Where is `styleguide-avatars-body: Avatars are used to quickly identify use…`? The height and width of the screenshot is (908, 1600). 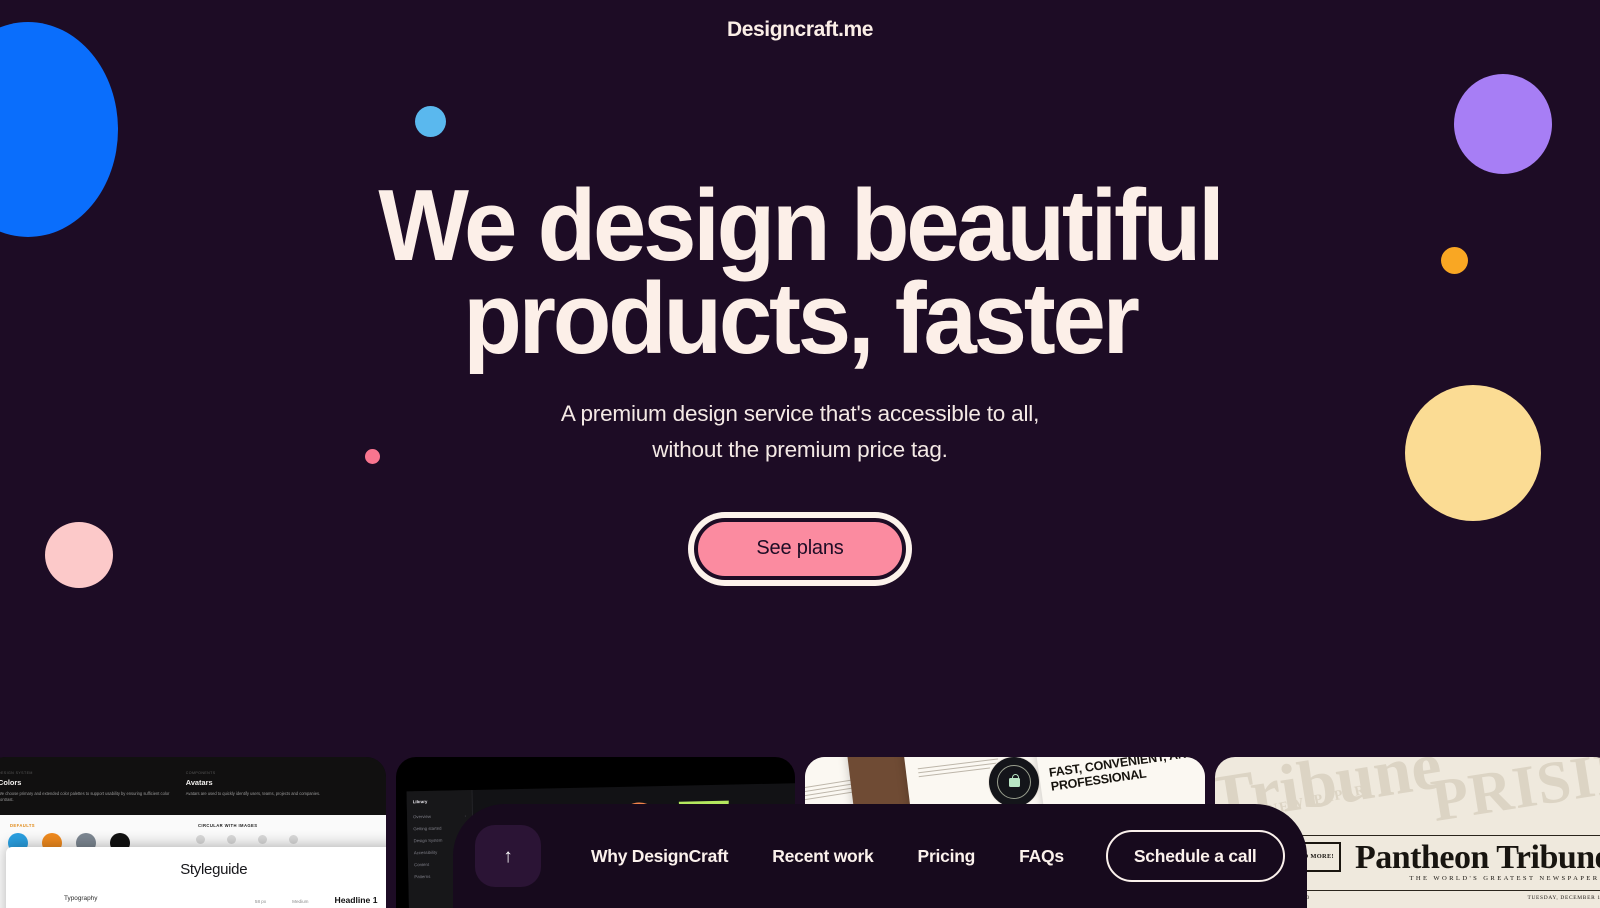
styleguide-avatars-body: Avatars are used to quickly identify use… is located at coordinates (253, 793).